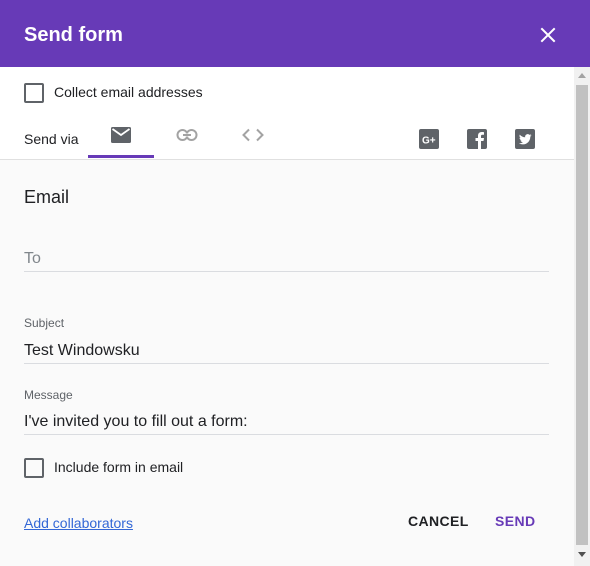 The height and width of the screenshot is (566, 590). What do you see at coordinates (128, 92) in the screenshot?
I see `collect-email-label: Collect email addresses` at bounding box center [128, 92].